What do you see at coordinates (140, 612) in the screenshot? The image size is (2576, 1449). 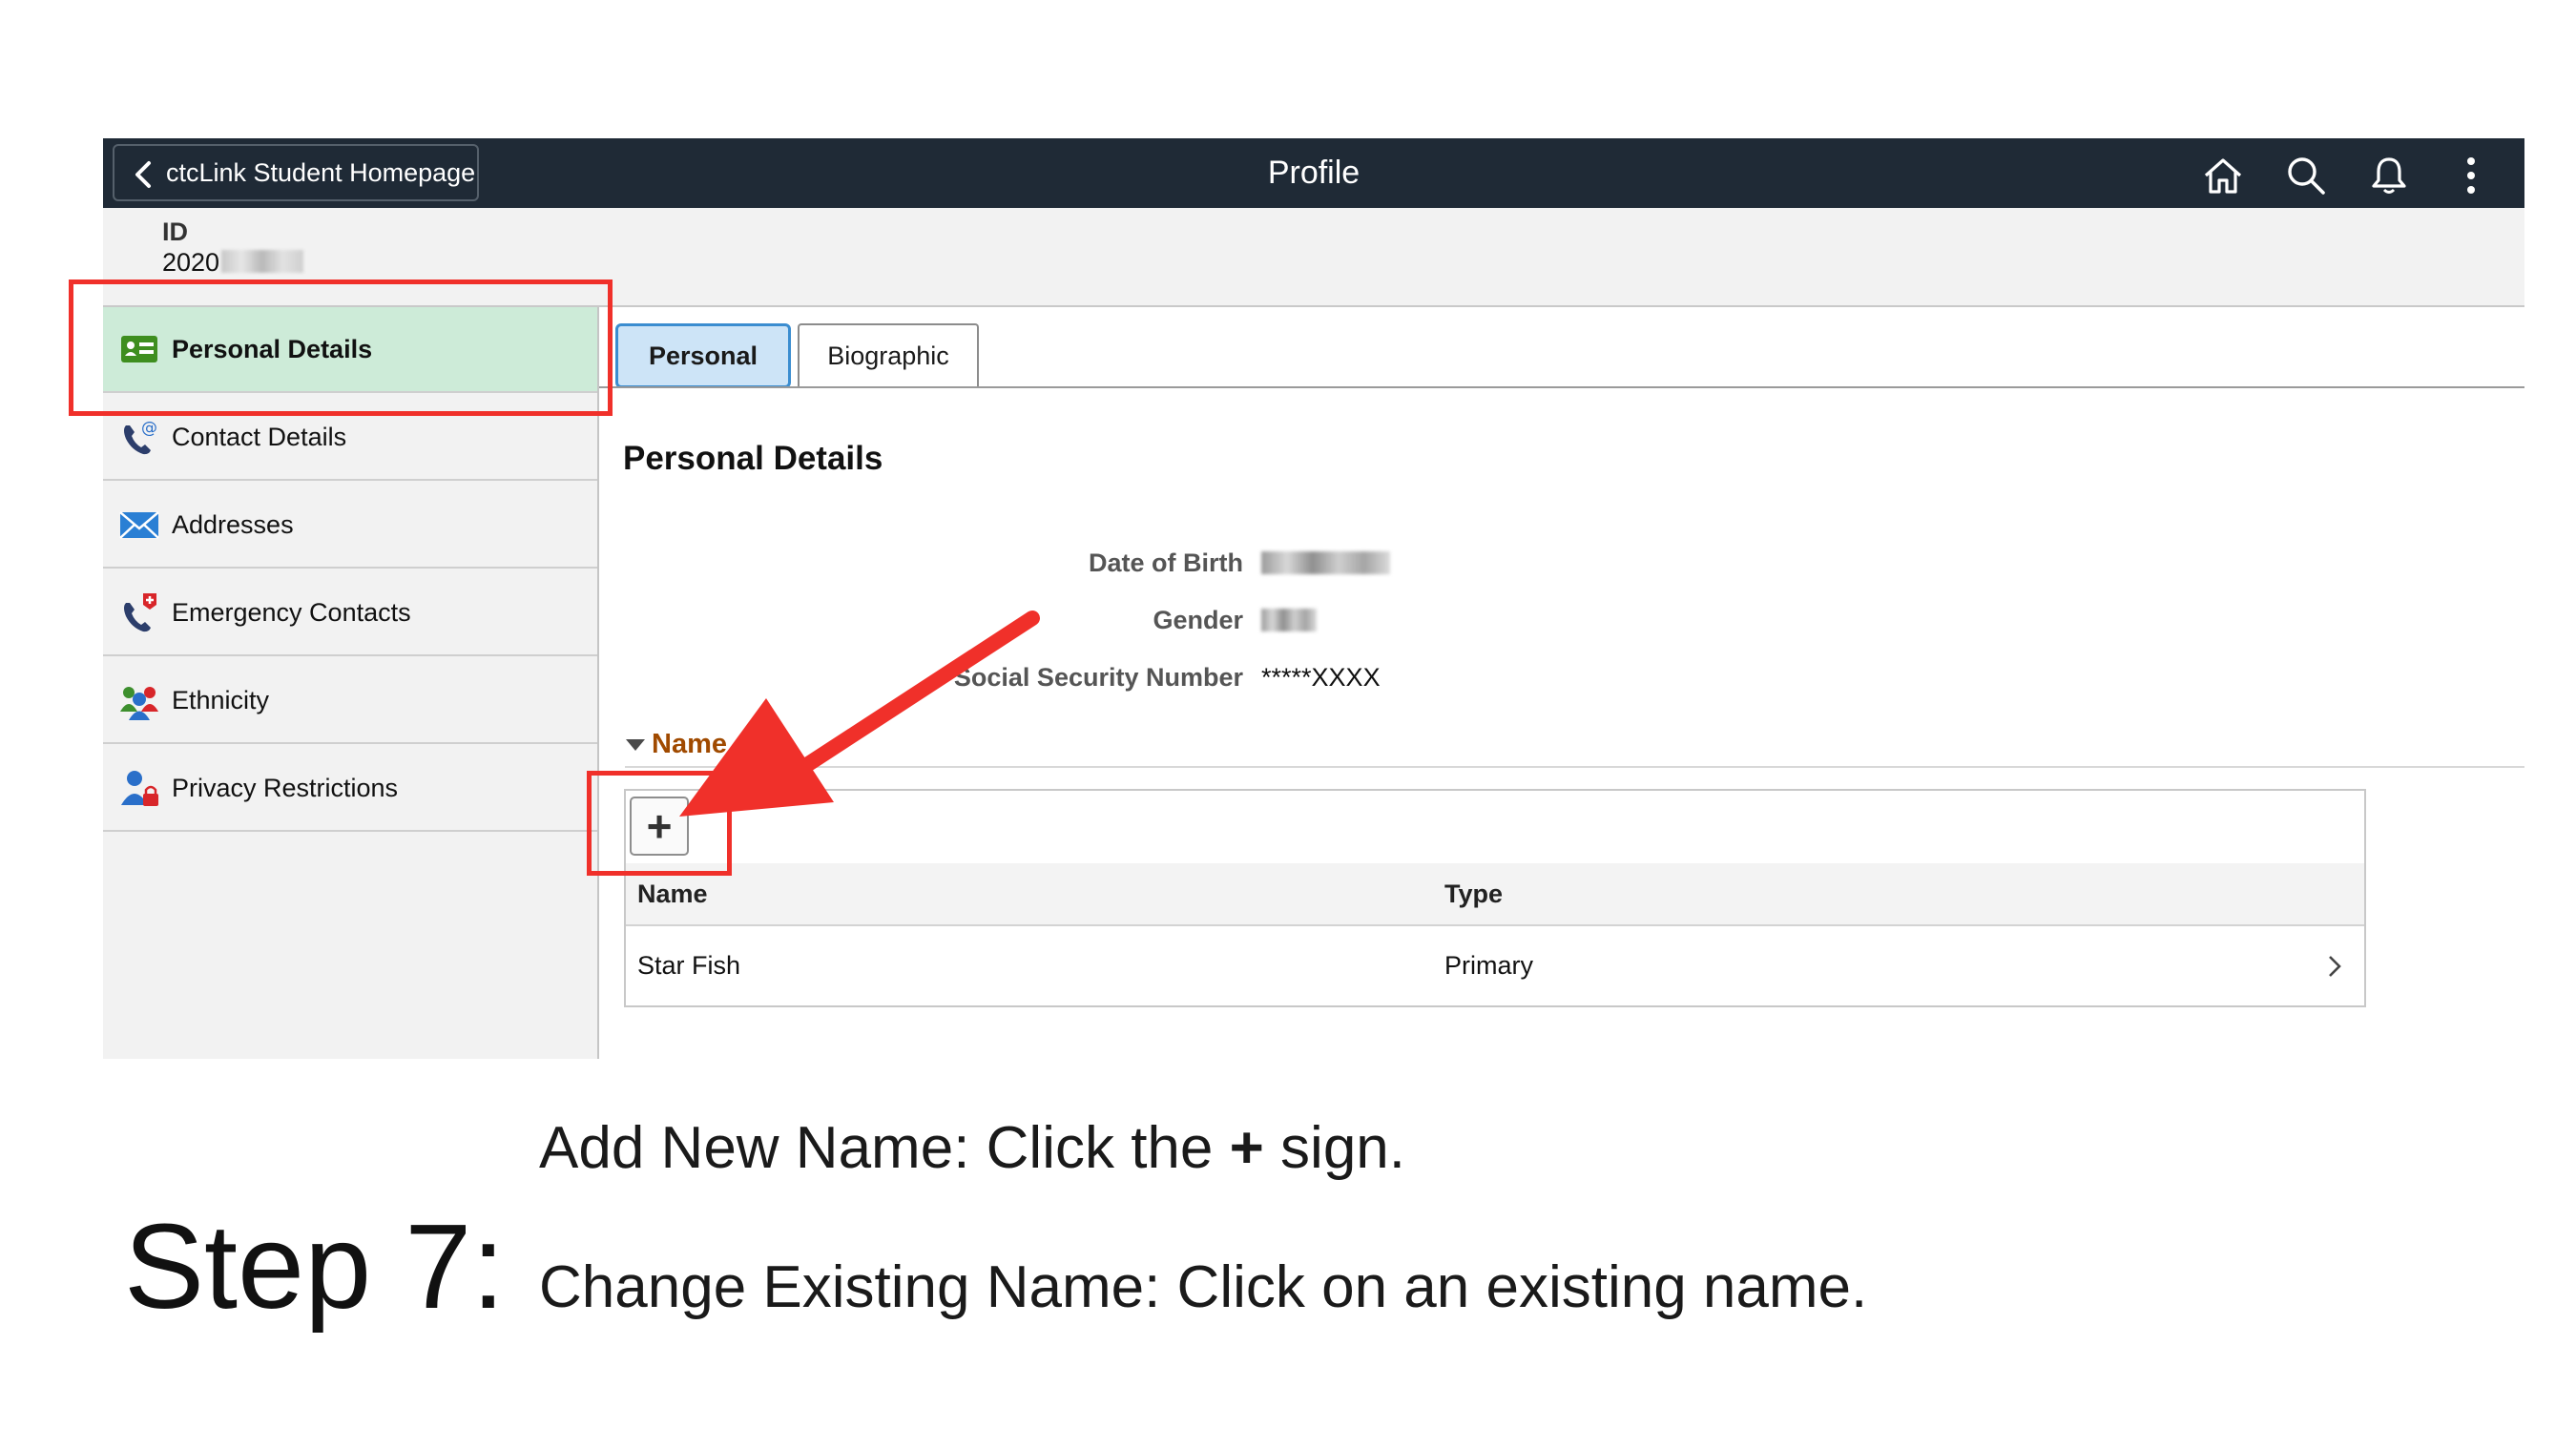 I see `phone-medical-icon` at bounding box center [140, 612].